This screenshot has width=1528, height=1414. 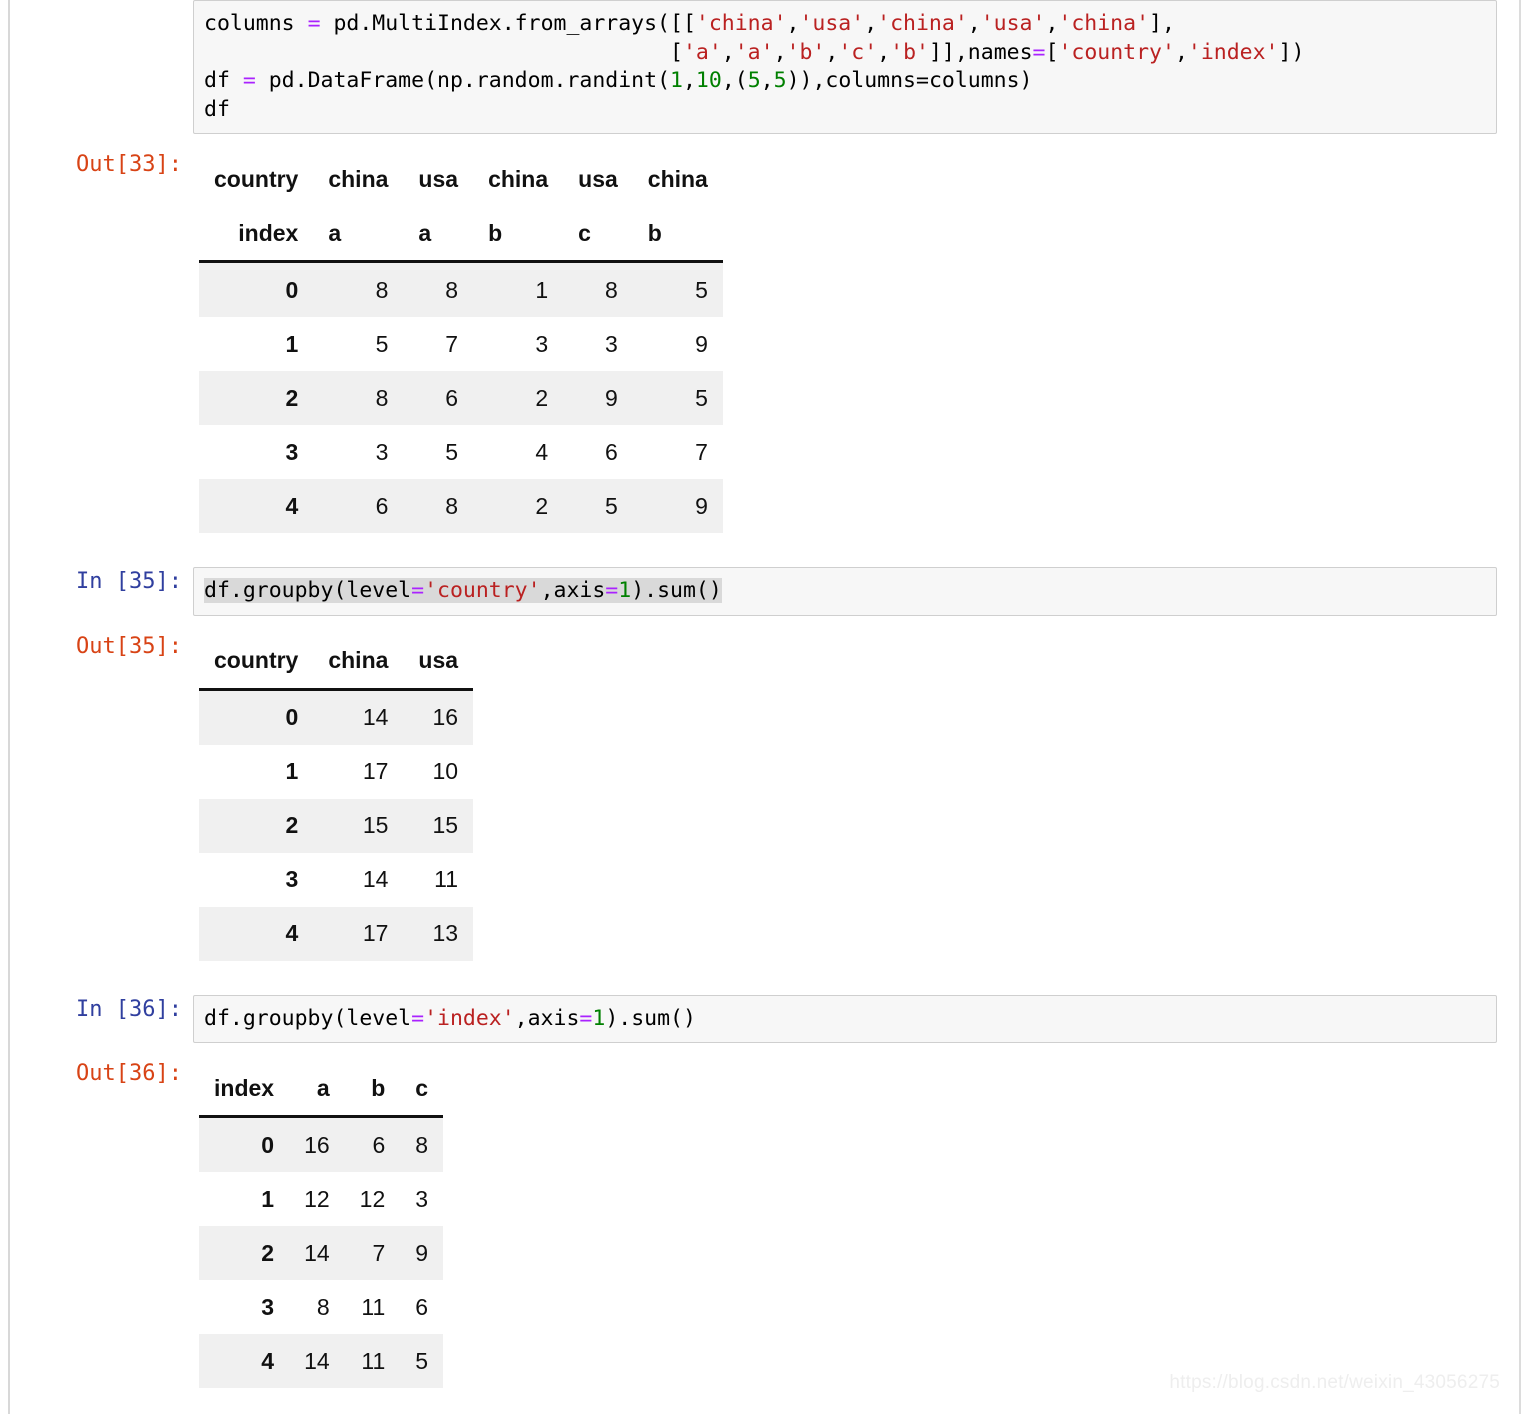 I want to click on cell-36-input-box: df.groupby(level='index',axis=1).sum(), so click(x=845, y=1018).